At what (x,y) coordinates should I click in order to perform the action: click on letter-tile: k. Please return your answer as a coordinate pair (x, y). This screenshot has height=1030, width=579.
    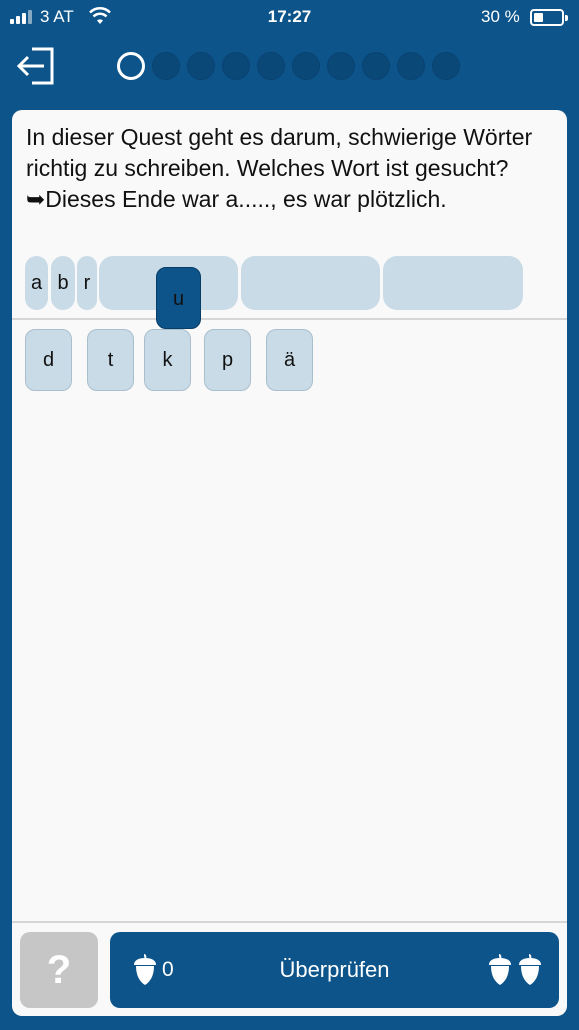
    Looking at the image, I should click on (167, 360).